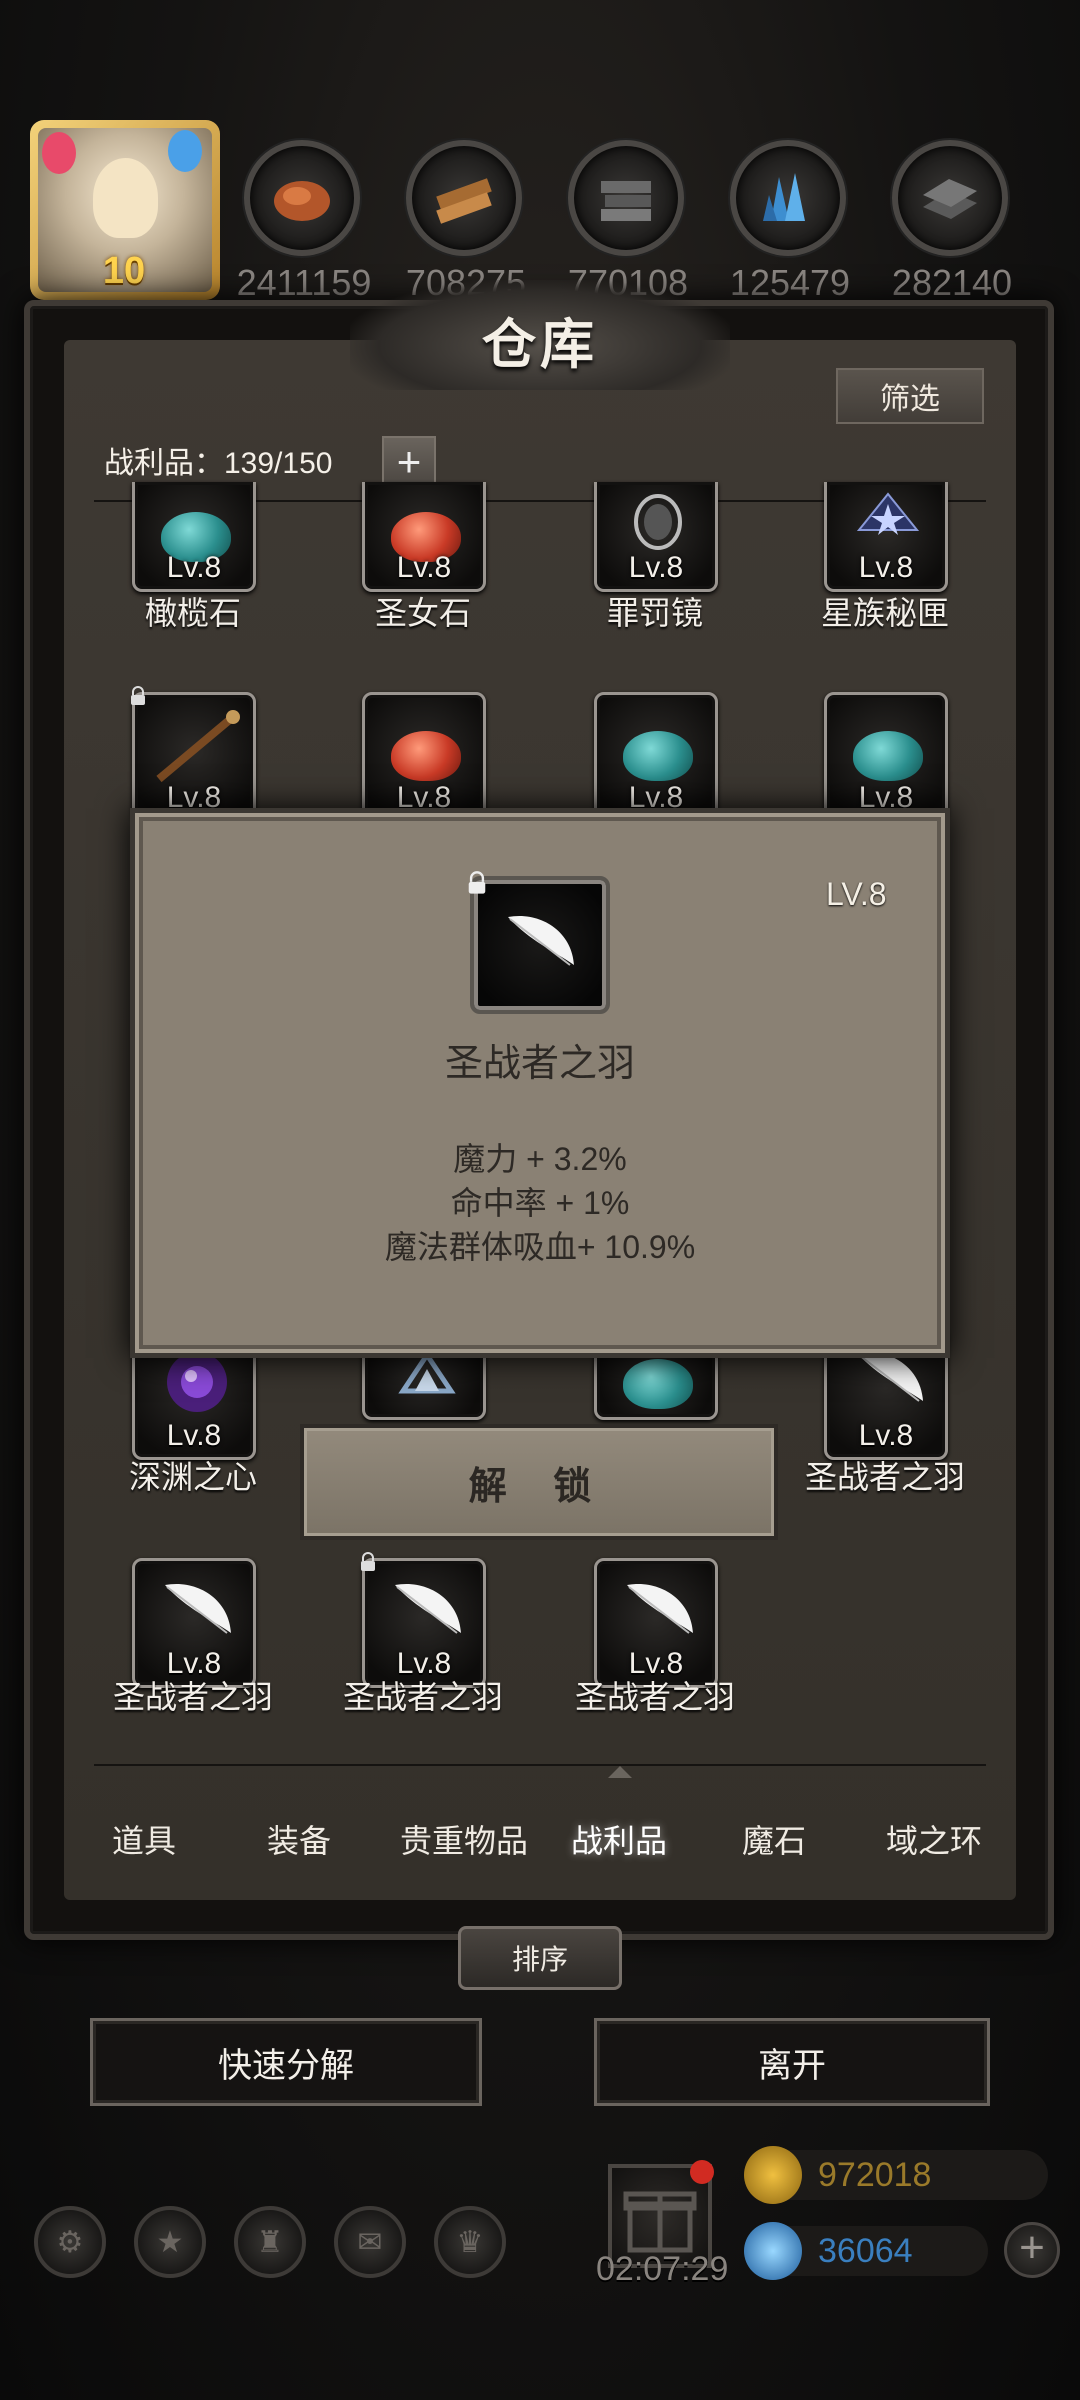 The width and height of the screenshot is (1080, 2400). I want to click on avatar: 10, so click(125, 210).